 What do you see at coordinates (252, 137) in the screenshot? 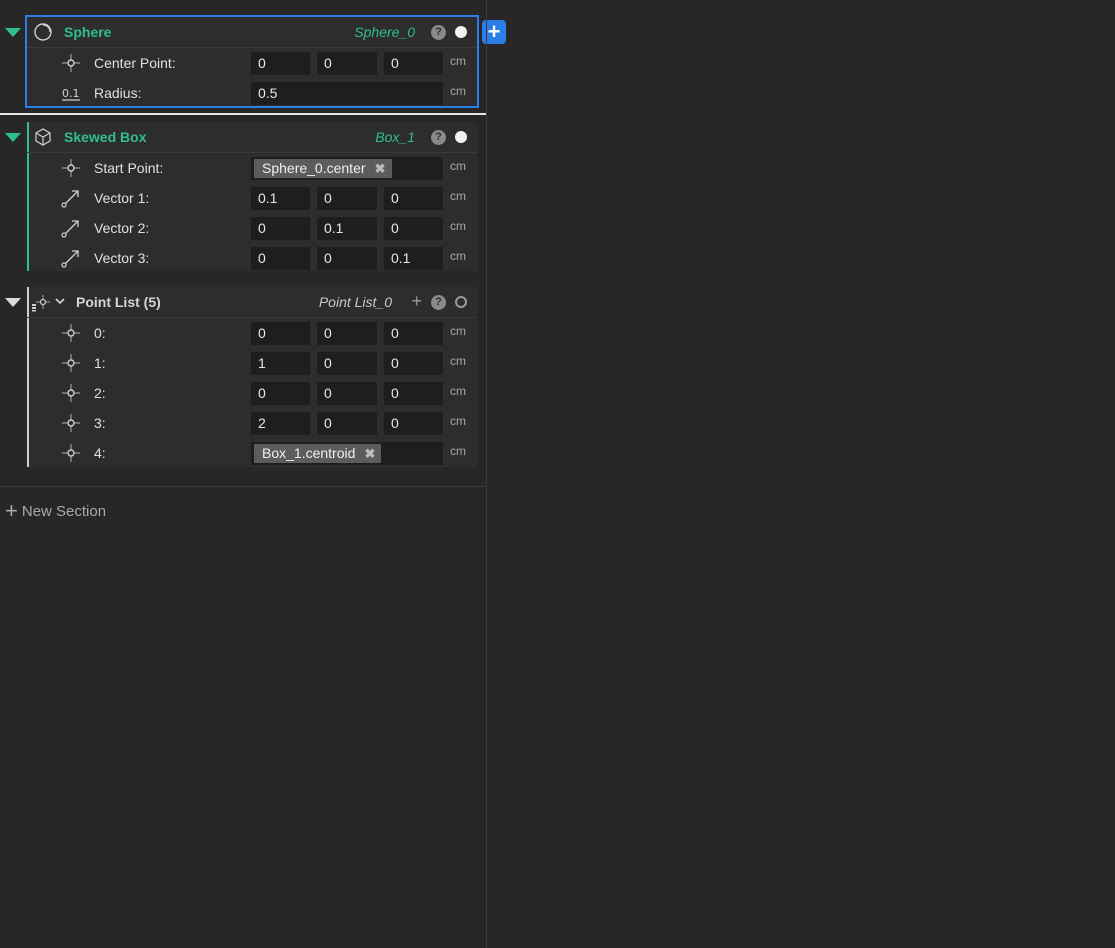
I see `section-header: Skewed Box Box_1 ?` at bounding box center [252, 137].